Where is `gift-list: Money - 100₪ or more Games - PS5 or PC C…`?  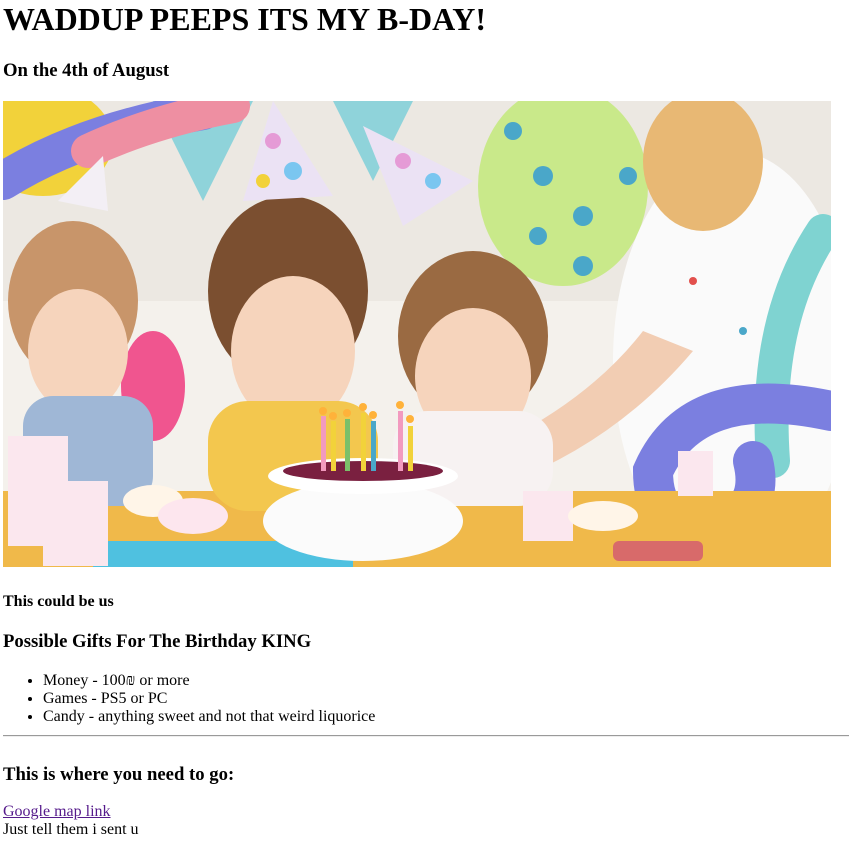 gift-list: Money - 100₪ or more Games - PS5 or PC C… is located at coordinates (189, 699).